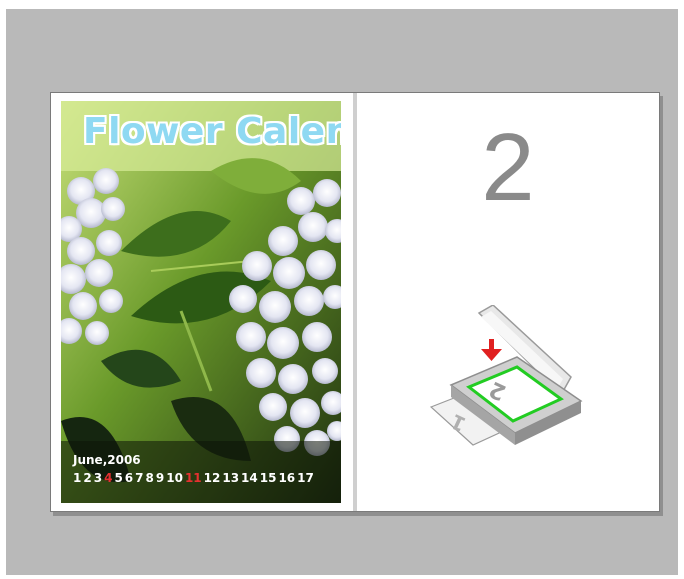  What do you see at coordinates (212, 131) in the screenshot?
I see `calendar-title: Flower Calendar` at bounding box center [212, 131].